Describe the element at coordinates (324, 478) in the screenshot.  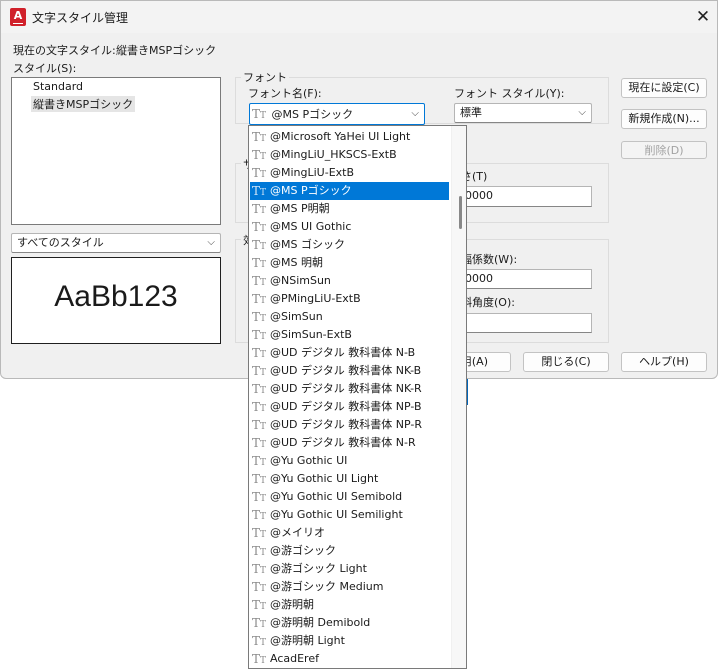
I see `font-list-item-label: @Yu Gothic UI Light` at that location.